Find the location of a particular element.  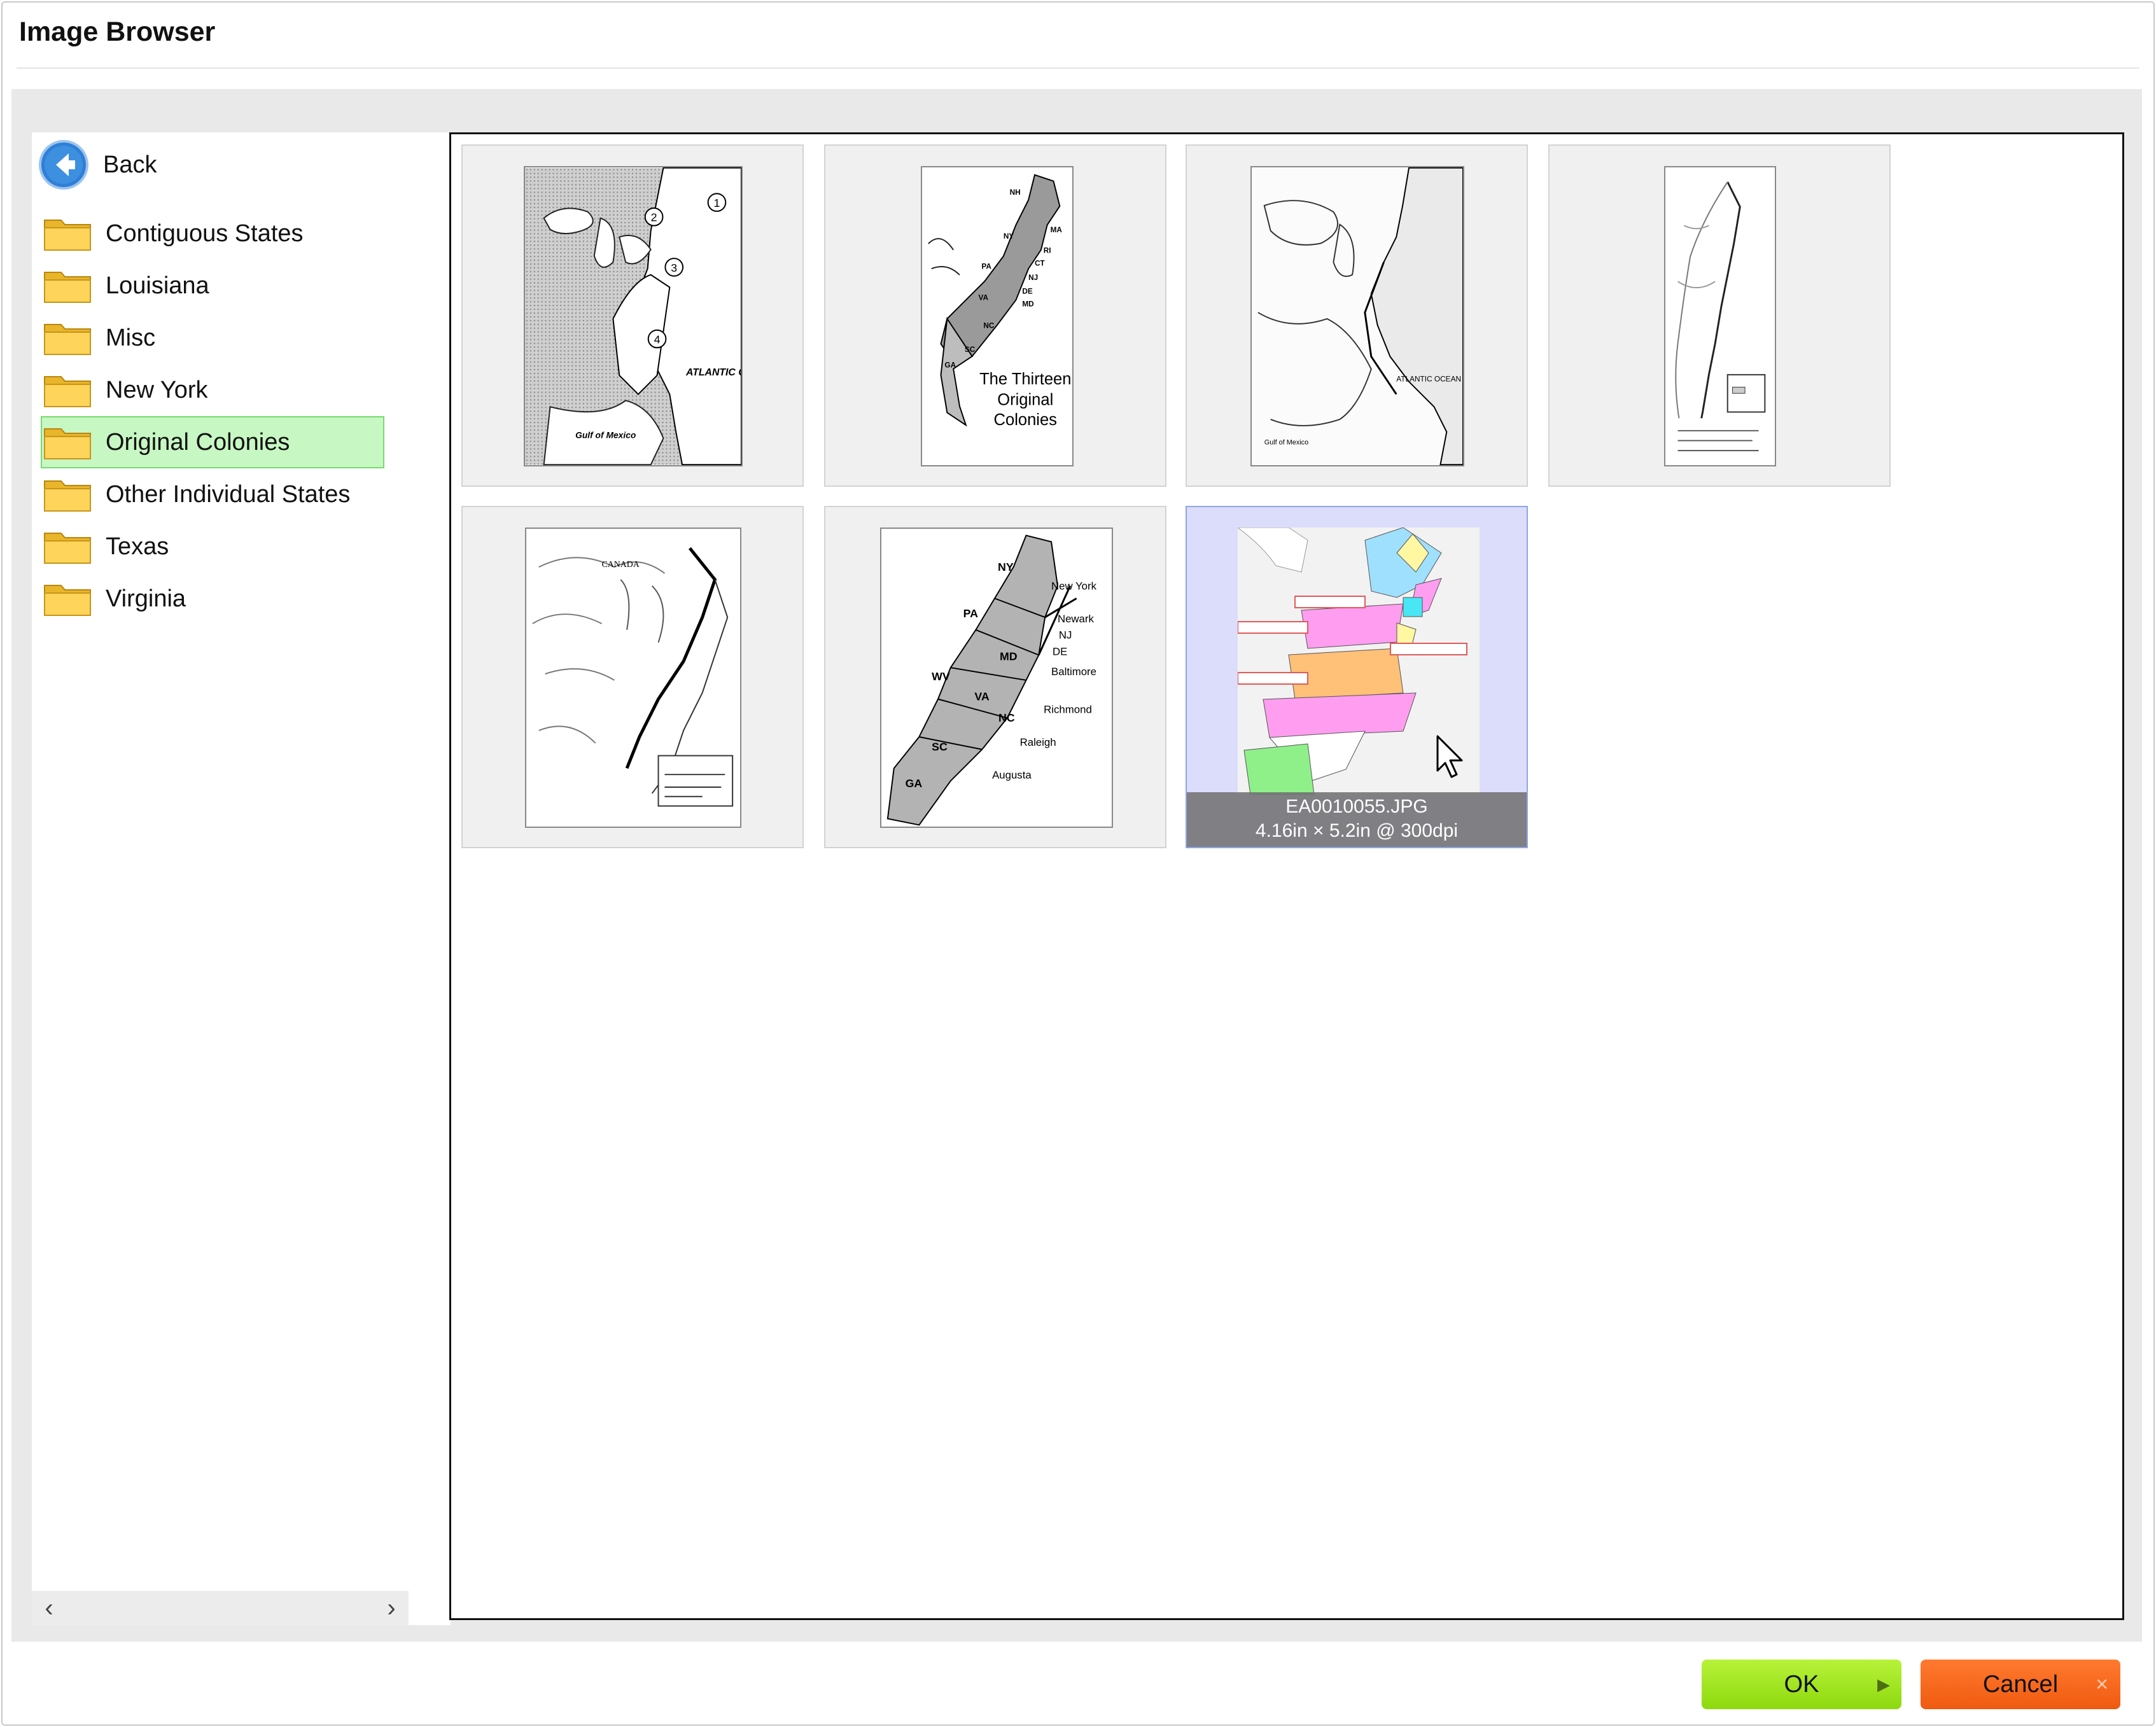

map-label: Raleigh is located at coordinates (1038, 742).